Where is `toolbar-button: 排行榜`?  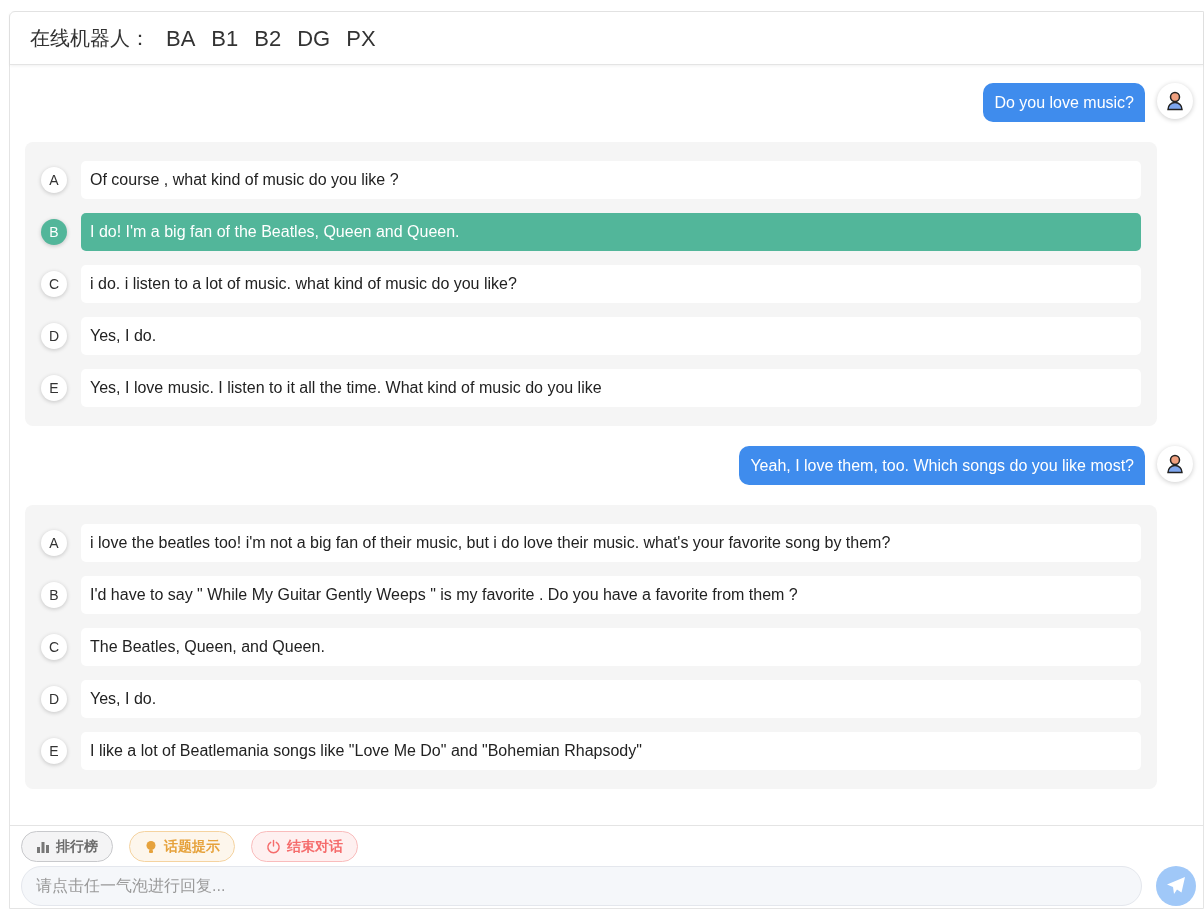
toolbar-button: 排行榜 is located at coordinates (67, 846).